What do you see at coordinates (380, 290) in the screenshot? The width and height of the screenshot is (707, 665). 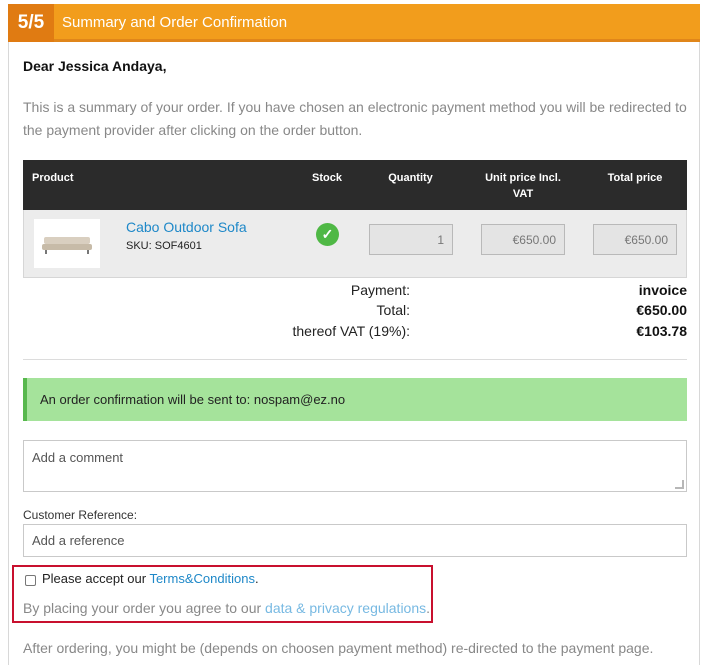 I see `payment-label: Payment:` at bounding box center [380, 290].